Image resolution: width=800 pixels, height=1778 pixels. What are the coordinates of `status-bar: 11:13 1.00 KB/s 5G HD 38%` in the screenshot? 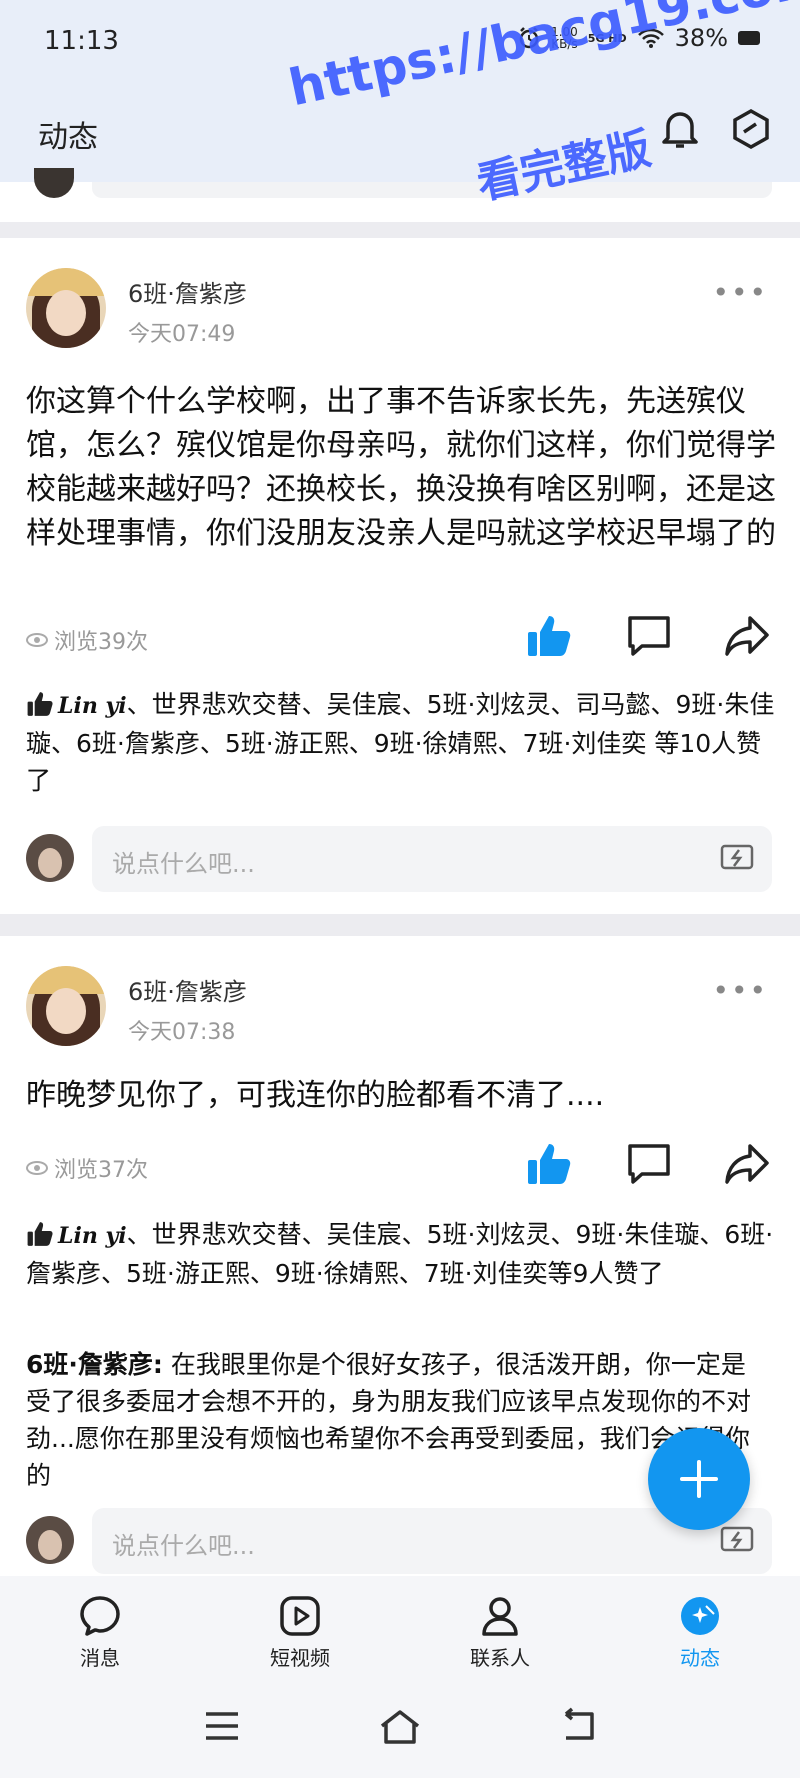 It's located at (400, 41).